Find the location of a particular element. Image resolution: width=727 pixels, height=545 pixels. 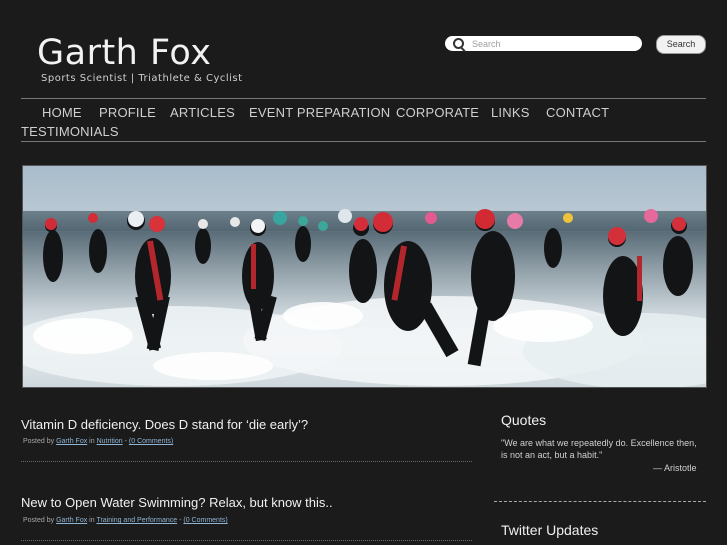

search-box is located at coordinates (543, 43).